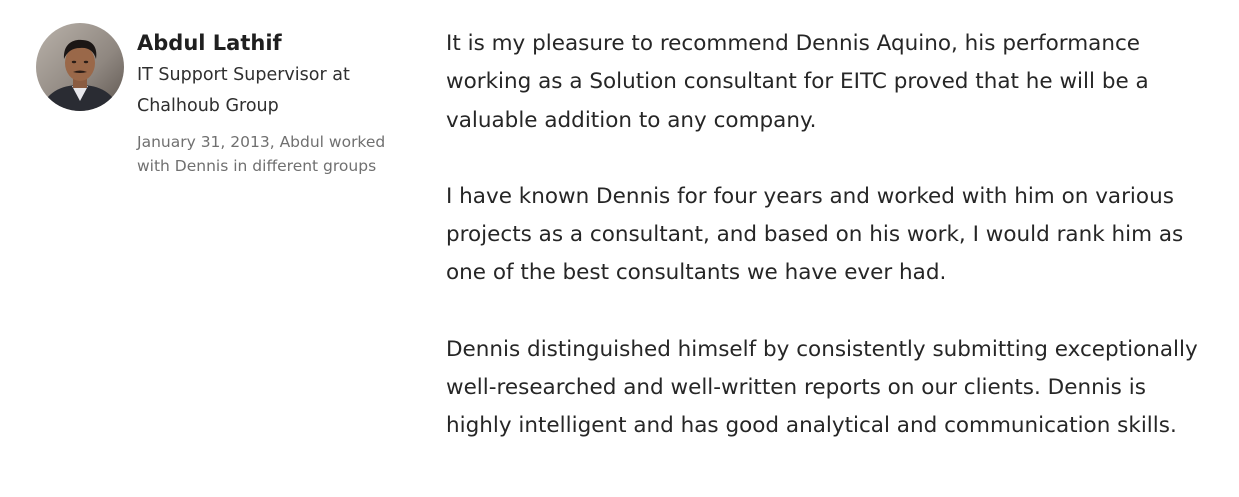 This screenshot has width=1239, height=497. What do you see at coordinates (277, 43) in the screenshot?
I see `author-name: Abdul Lathif` at bounding box center [277, 43].